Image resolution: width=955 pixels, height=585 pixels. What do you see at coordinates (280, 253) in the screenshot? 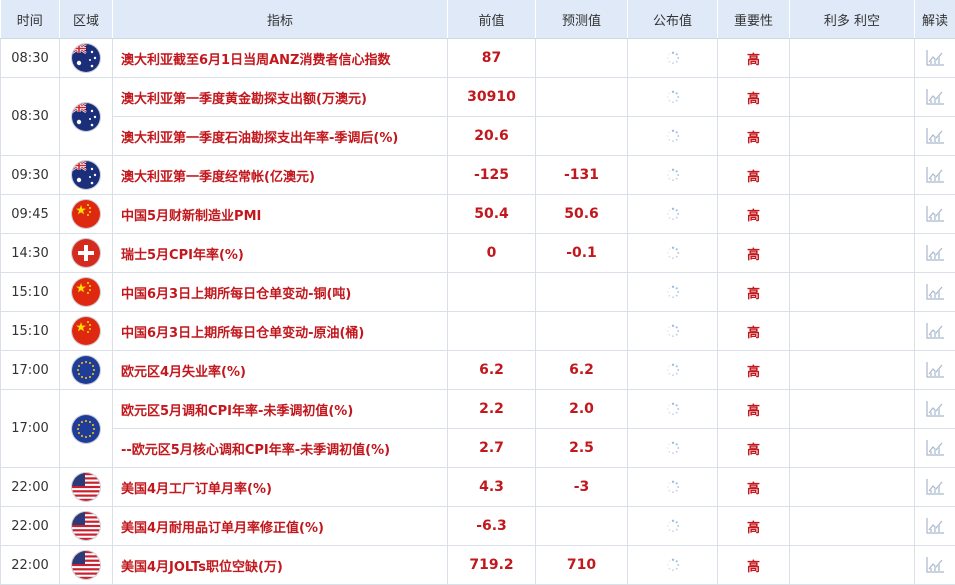
I see `indicator-cell: 瑞士5月CPI年率(%)` at bounding box center [280, 253].